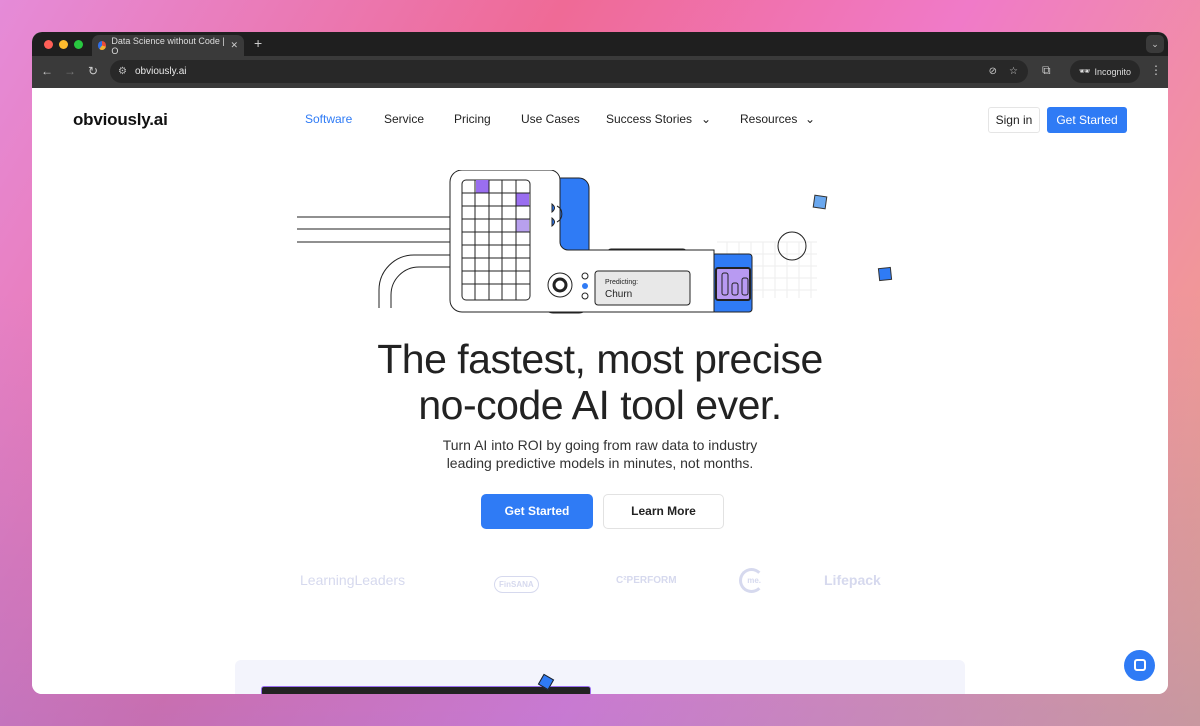 Image resolution: width=1200 pixels, height=726 pixels. What do you see at coordinates (48, 44) in the screenshot?
I see `close-window-icon` at bounding box center [48, 44].